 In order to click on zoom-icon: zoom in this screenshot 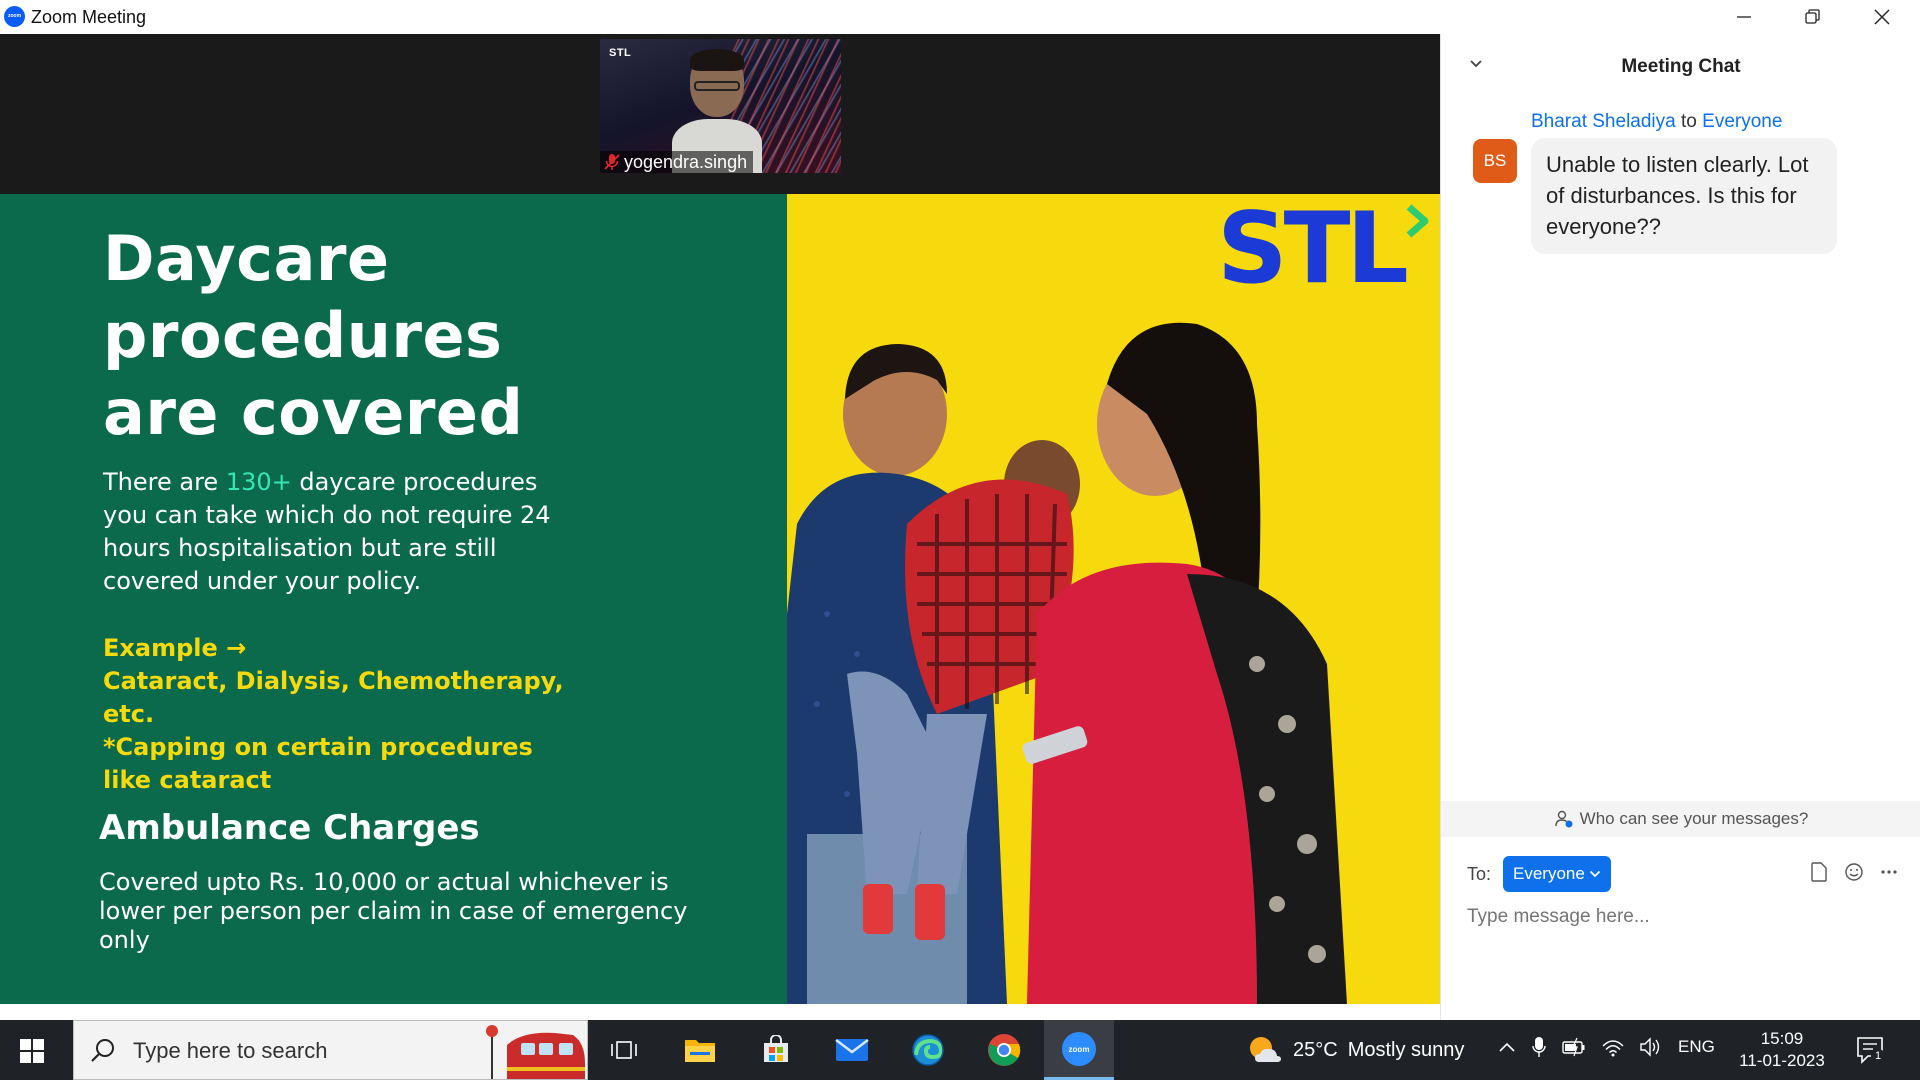, I will do `click(1079, 1048)`.